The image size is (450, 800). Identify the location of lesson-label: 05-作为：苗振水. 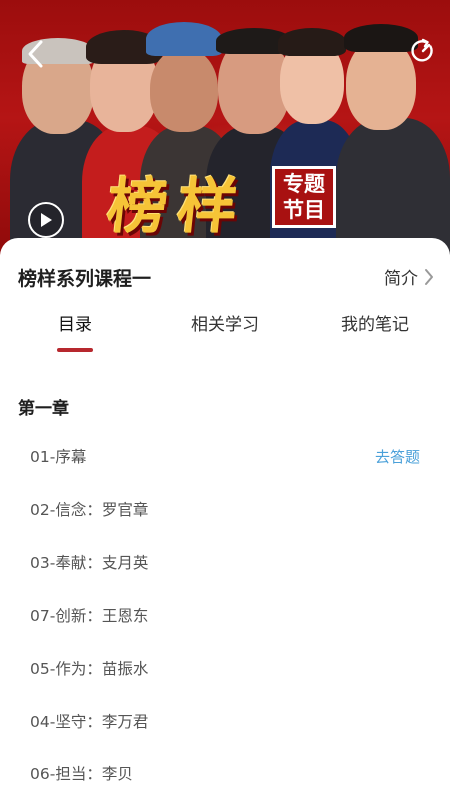
(89, 669).